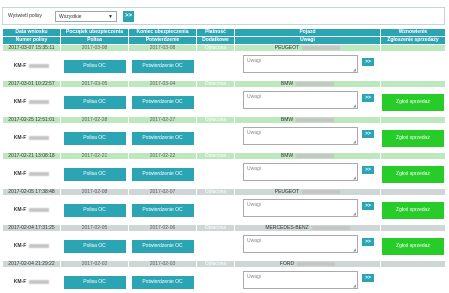 This screenshot has width=449, height=293. What do you see at coordinates (162, 228) in the screenshot?
I see `end-date: 2017-02-06` at bounding box center [162, 228].